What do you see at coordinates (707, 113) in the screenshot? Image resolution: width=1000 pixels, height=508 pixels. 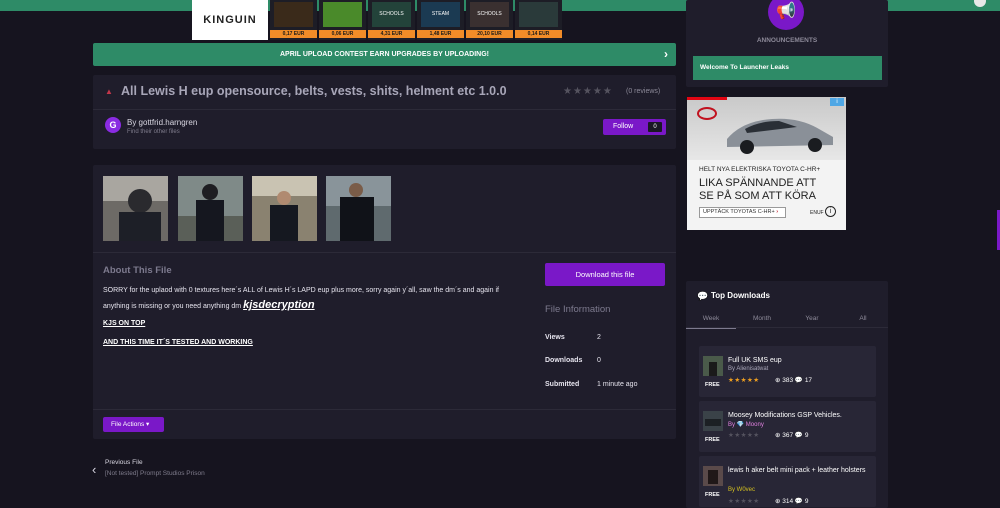 I see `toyota-logo-icon` at bounding box center [707, 113].